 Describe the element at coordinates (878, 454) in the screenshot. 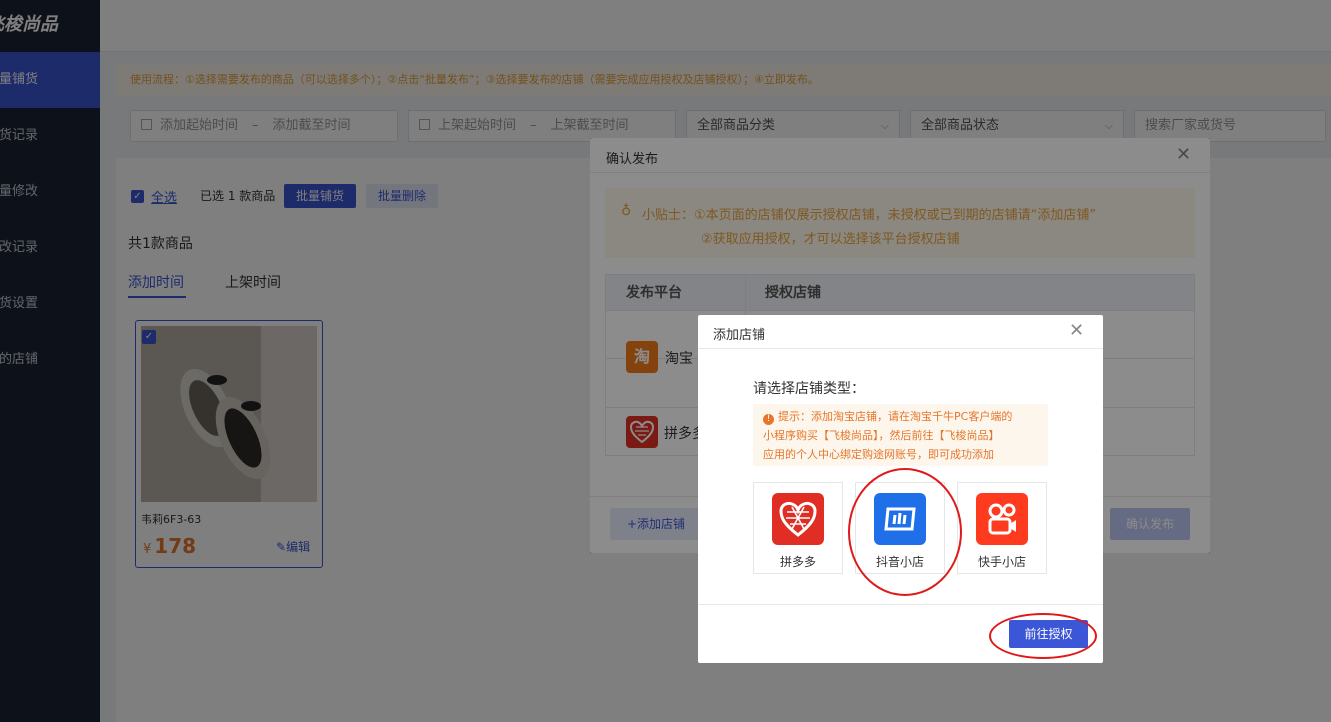

I see `hint-line-3: 应用的个人中心绑定购途网账号，即可成功添加` at that location.